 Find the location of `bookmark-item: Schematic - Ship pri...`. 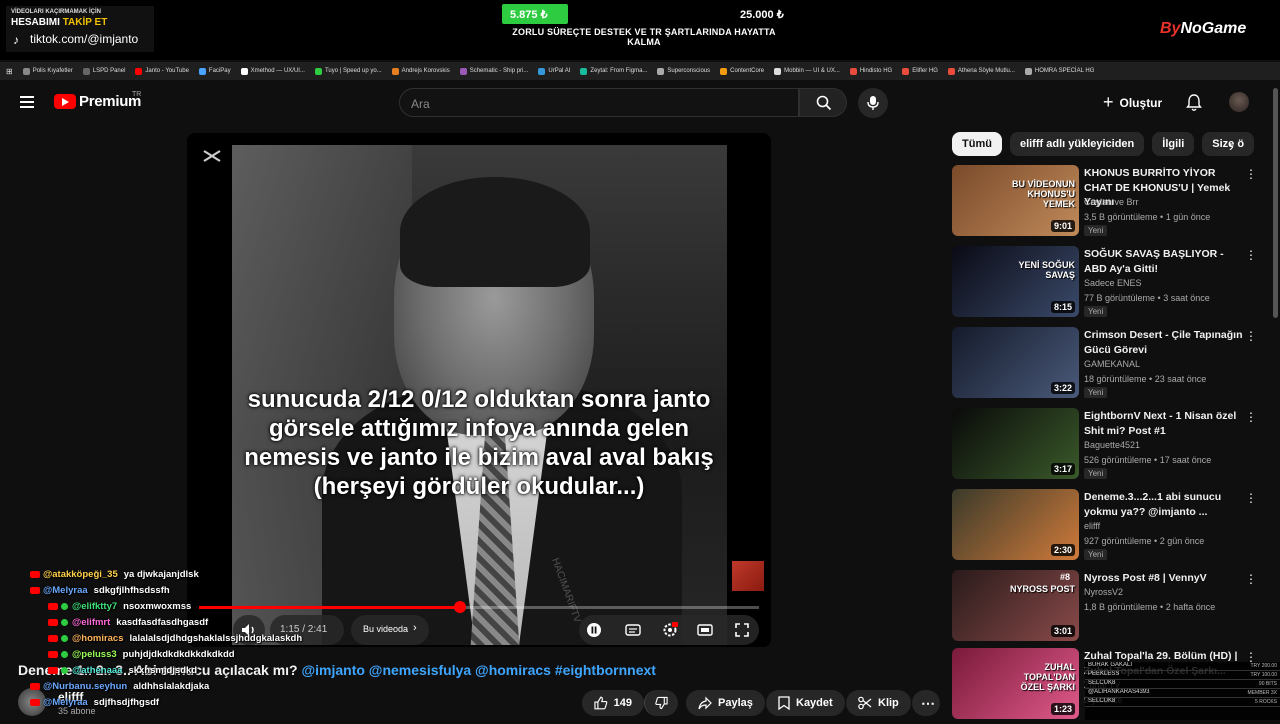

bookmark-item: Schematic - Ship pri... is located at coordinates (493, 71).